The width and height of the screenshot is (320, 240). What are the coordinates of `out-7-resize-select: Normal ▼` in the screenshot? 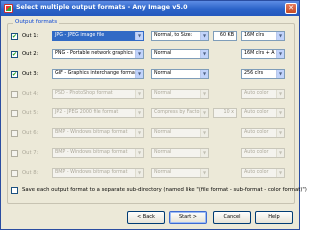 It's located at (180, 153).